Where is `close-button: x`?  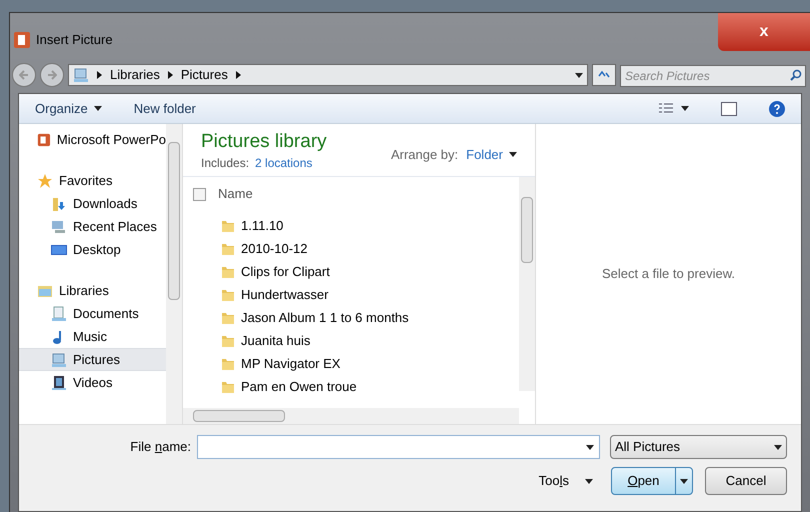 close-button: x is located at coordinates (764, 32).